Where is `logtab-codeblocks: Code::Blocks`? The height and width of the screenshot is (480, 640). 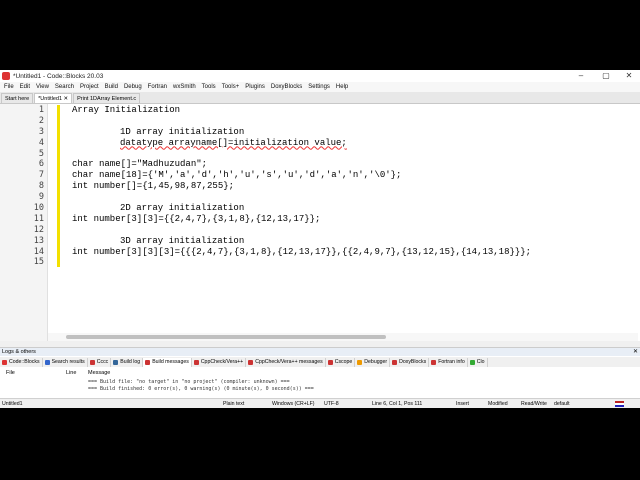
logtab-codeblocks: Code::Blocks is located at coordinates (21, 362).